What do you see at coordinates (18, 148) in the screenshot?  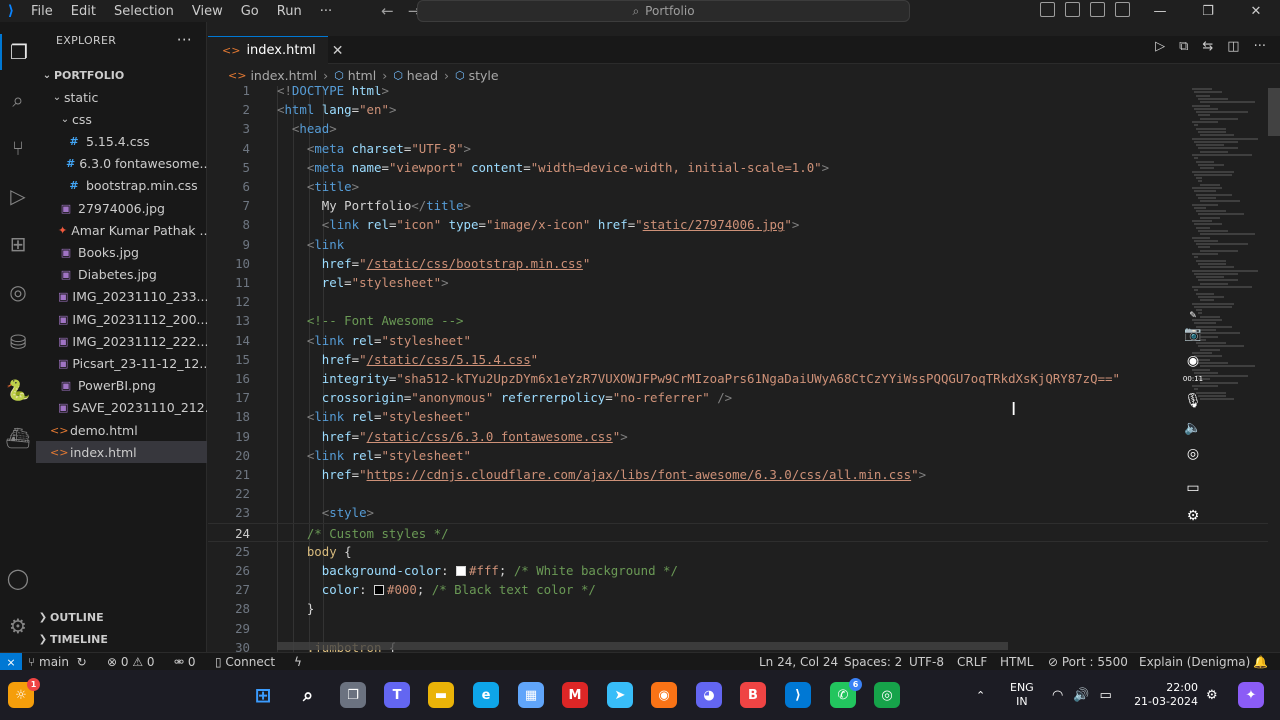 I see `source-control-icon: ⑂` at bounding box center [18, 148].